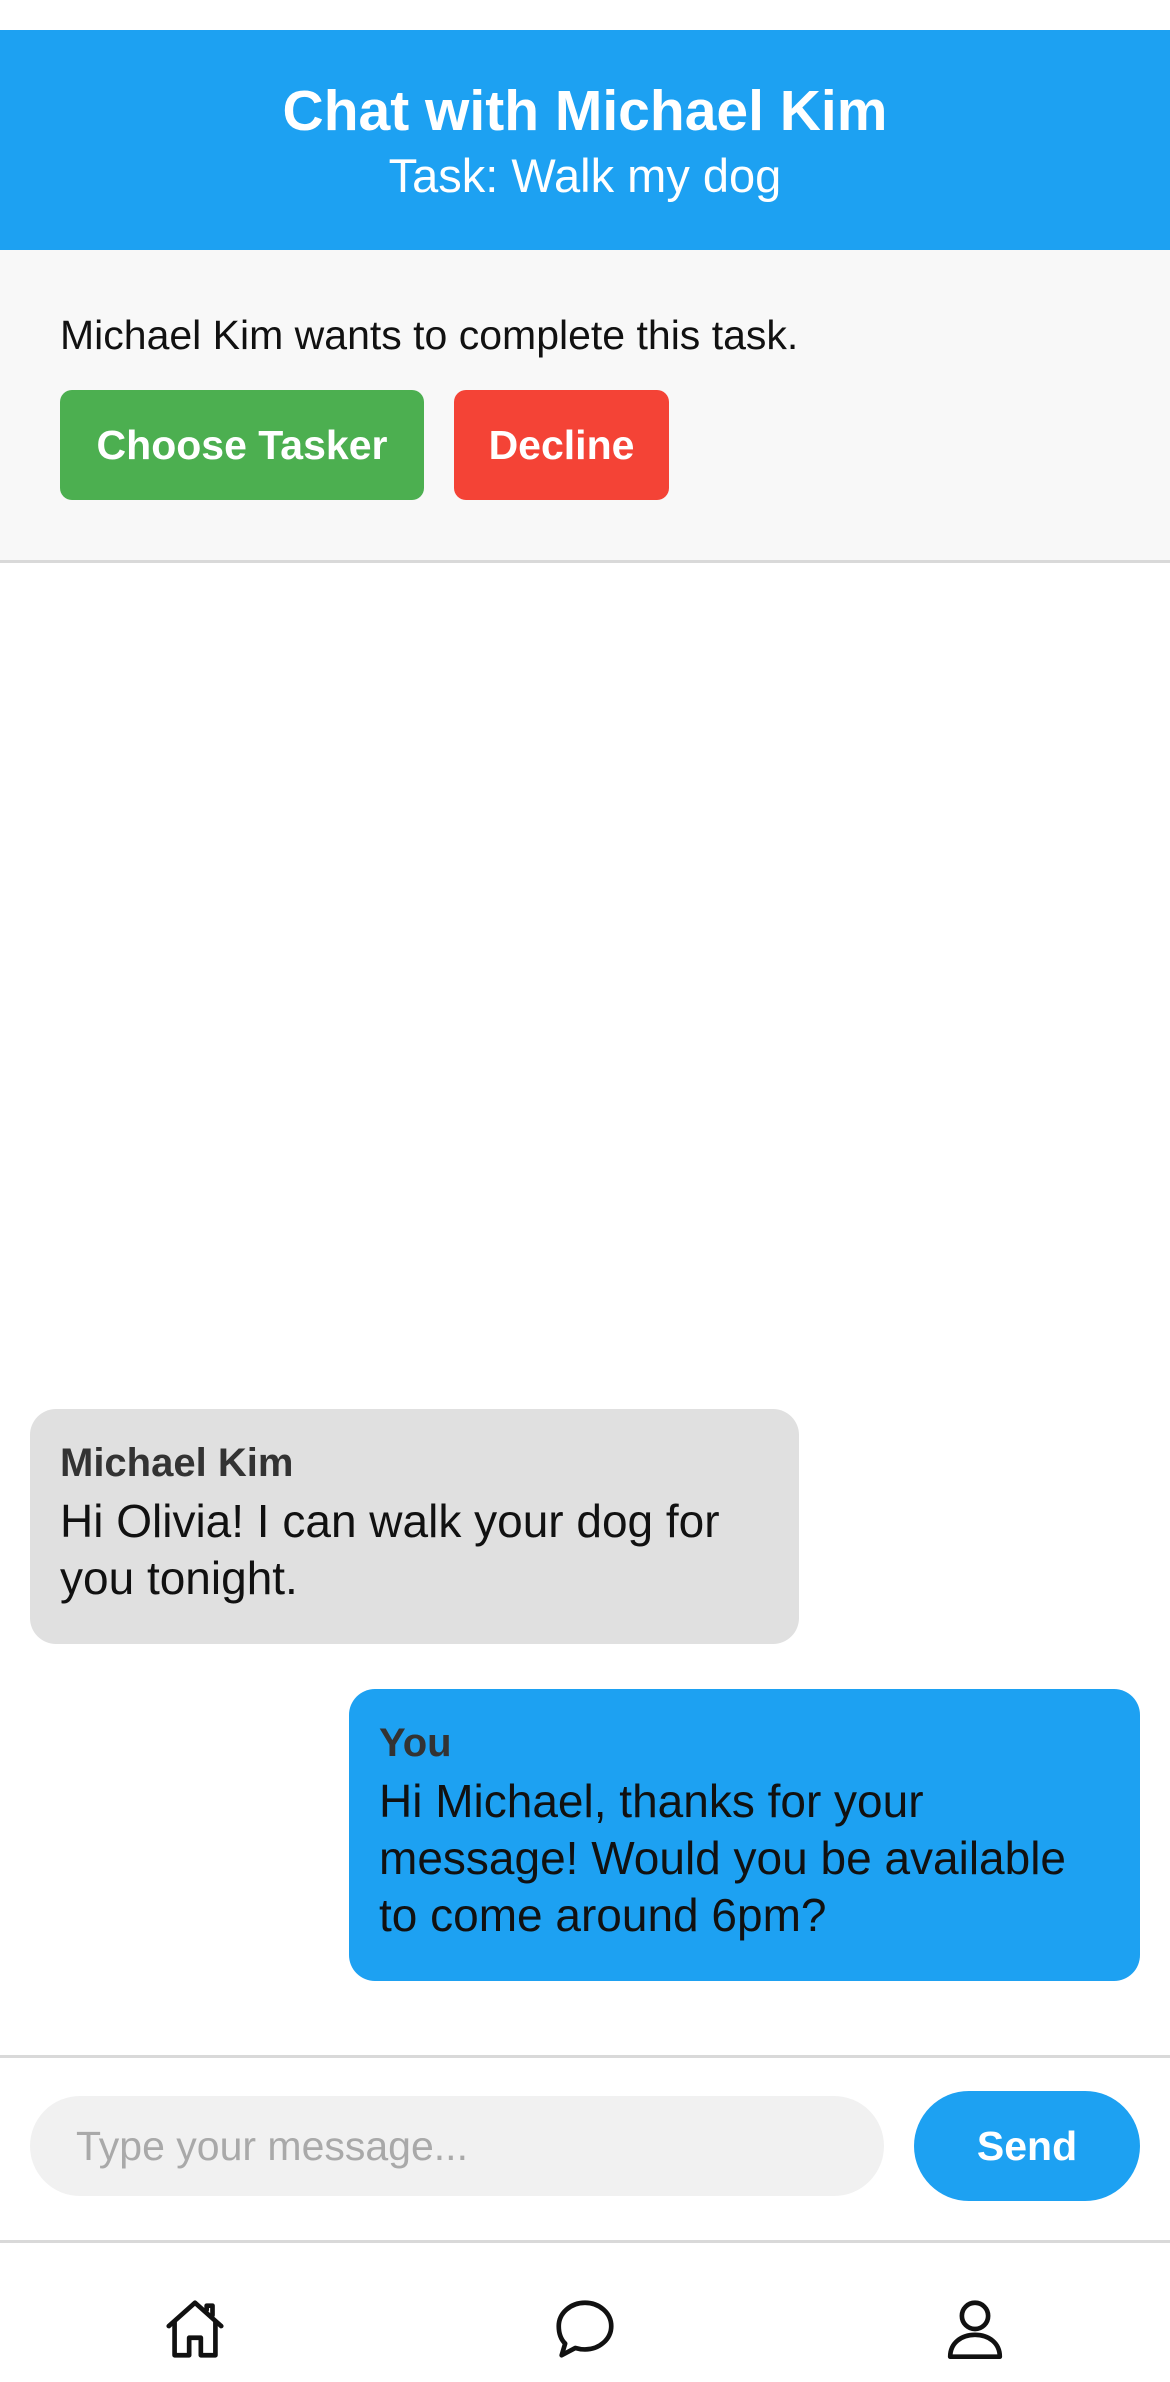 The image size is (1170, 2382). I want to click on tab-home, so click(195, 2331).